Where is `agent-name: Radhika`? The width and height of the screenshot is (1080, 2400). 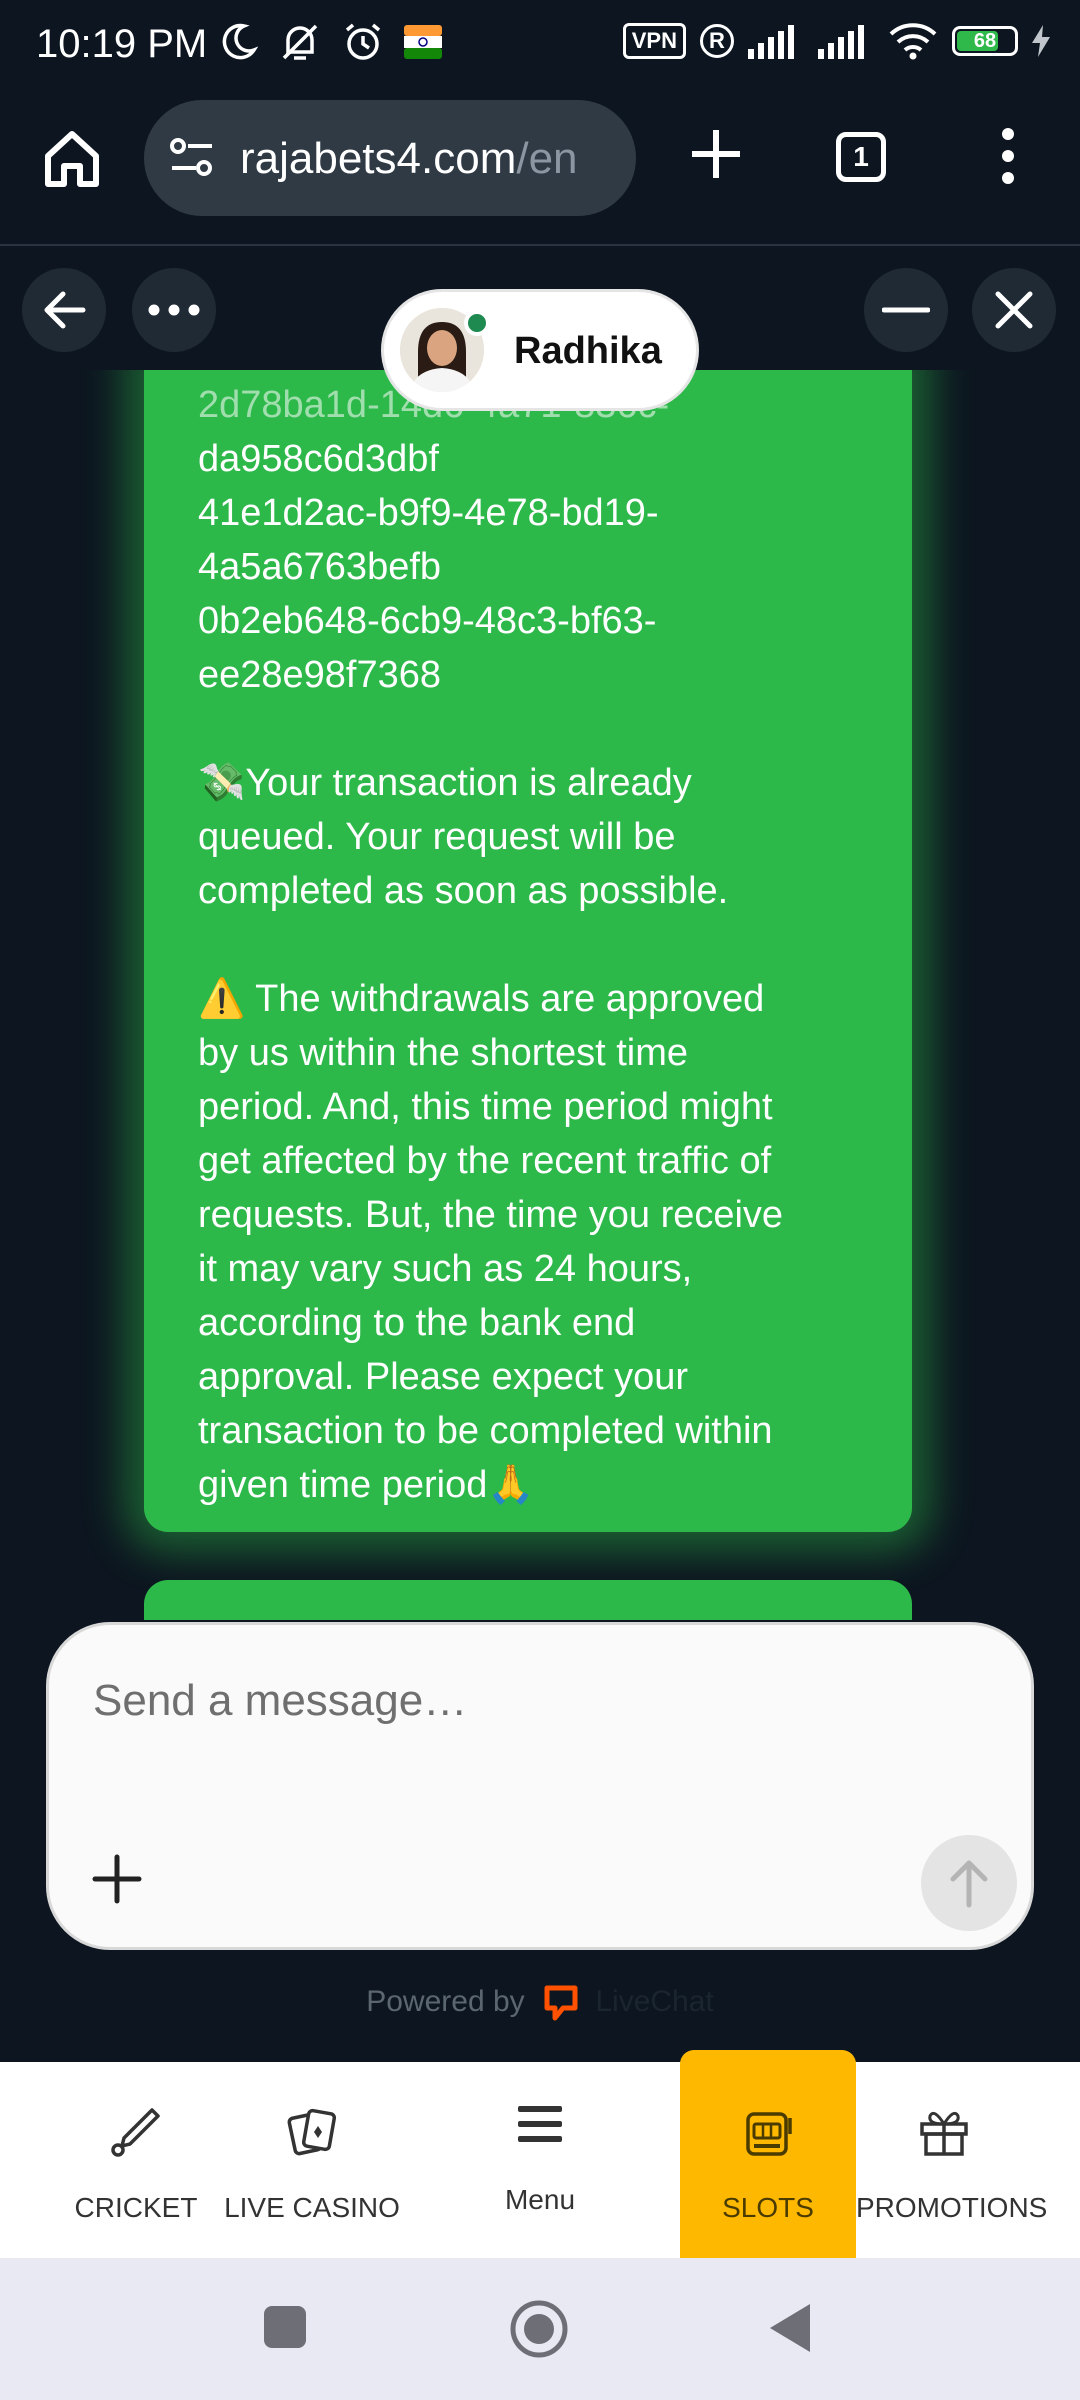 agent-name: Radhika is located at coordinates (588, 351).